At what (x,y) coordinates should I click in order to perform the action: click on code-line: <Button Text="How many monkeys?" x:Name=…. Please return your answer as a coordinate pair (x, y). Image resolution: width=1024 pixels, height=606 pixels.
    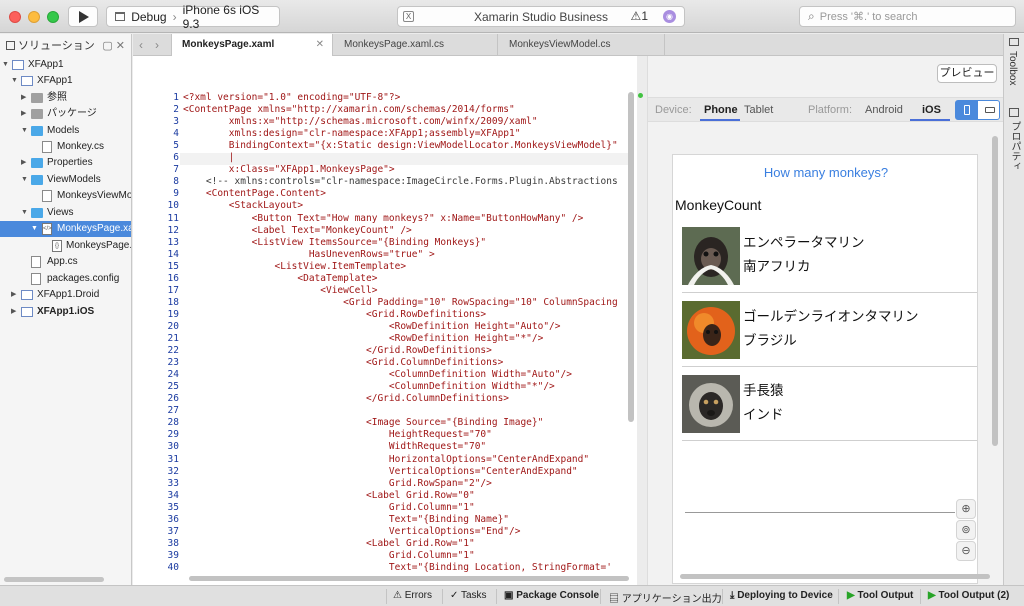
    Looking at the image, I should click on (383, 219).